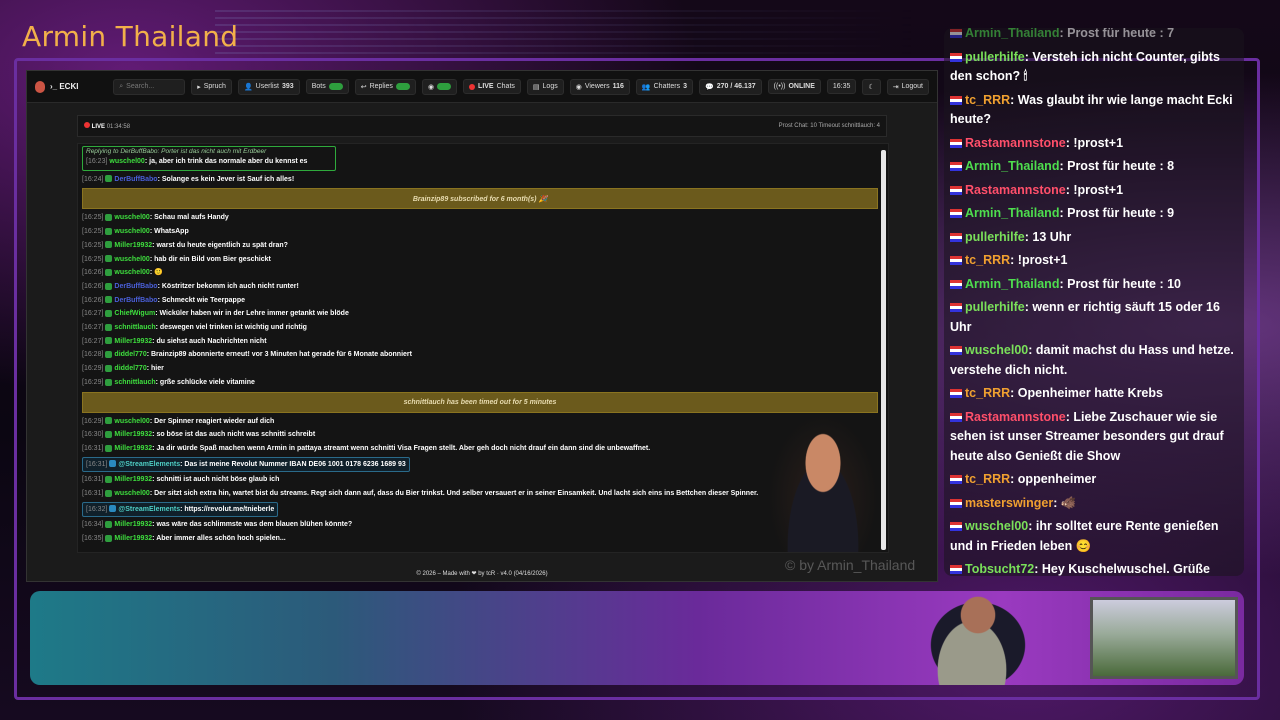  I want to click on spruch-button: ▸ Spruch, so click(211, 86).